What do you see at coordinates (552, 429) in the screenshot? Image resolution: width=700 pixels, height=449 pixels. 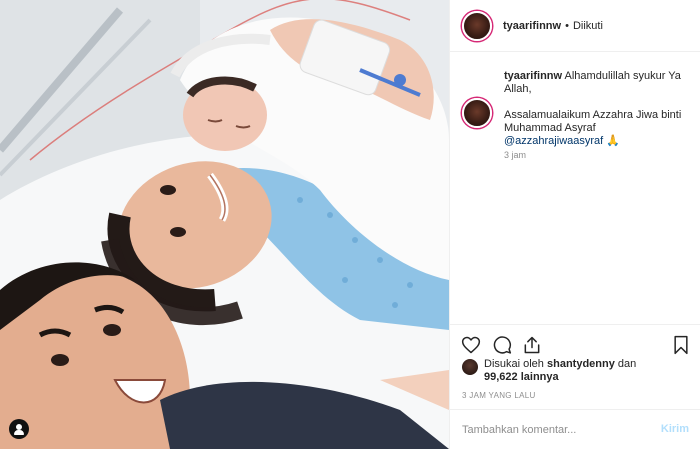 I see `comment-input` at bounding box center [552, 429].